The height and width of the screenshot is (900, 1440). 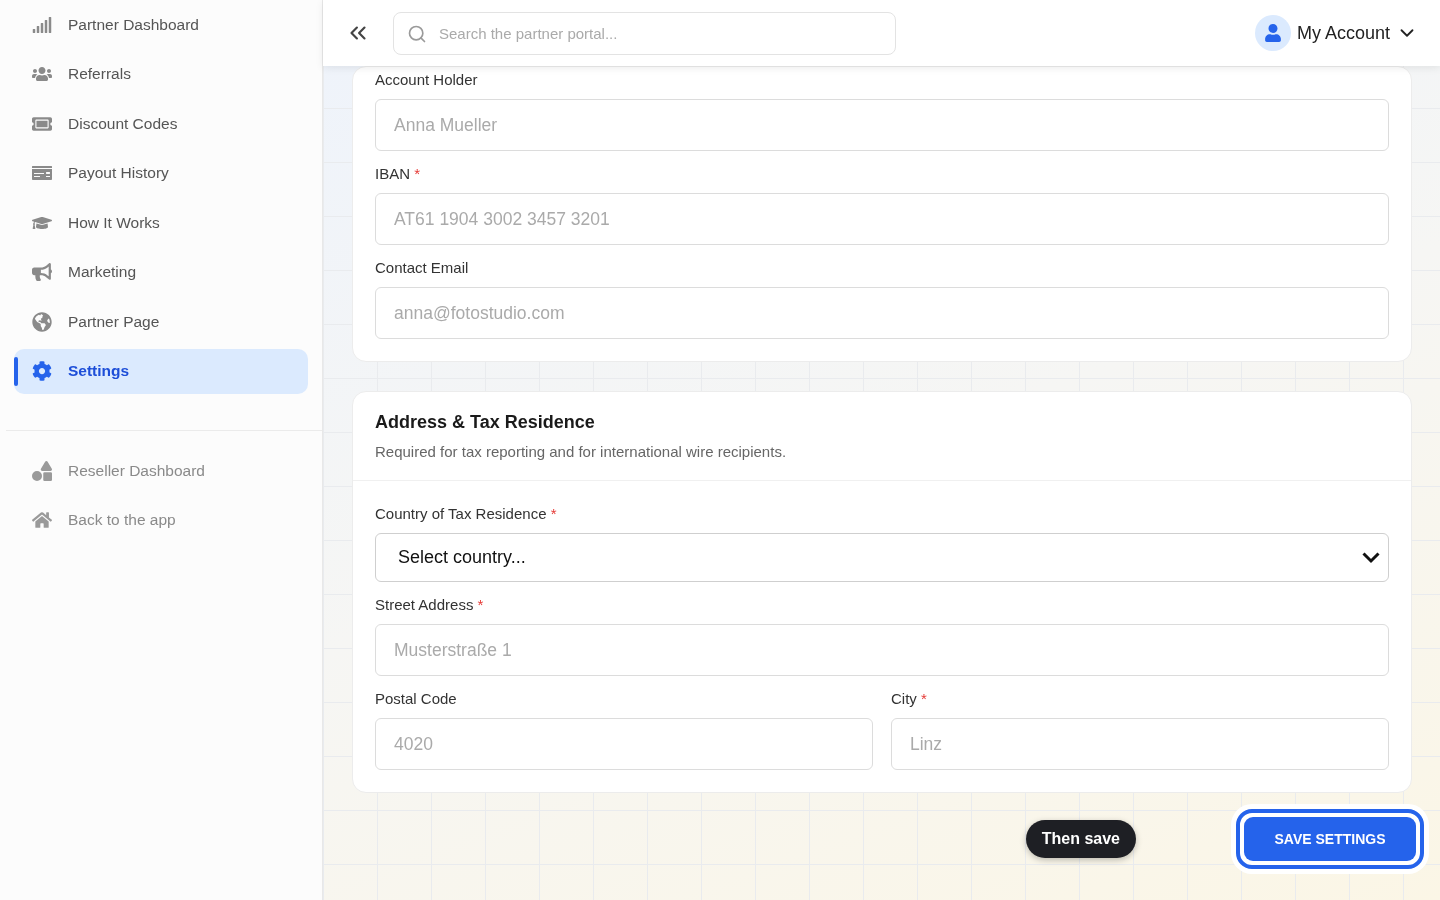 I want to click on sidebar-item: Partner Dashboard, so click(x=161, y=24).